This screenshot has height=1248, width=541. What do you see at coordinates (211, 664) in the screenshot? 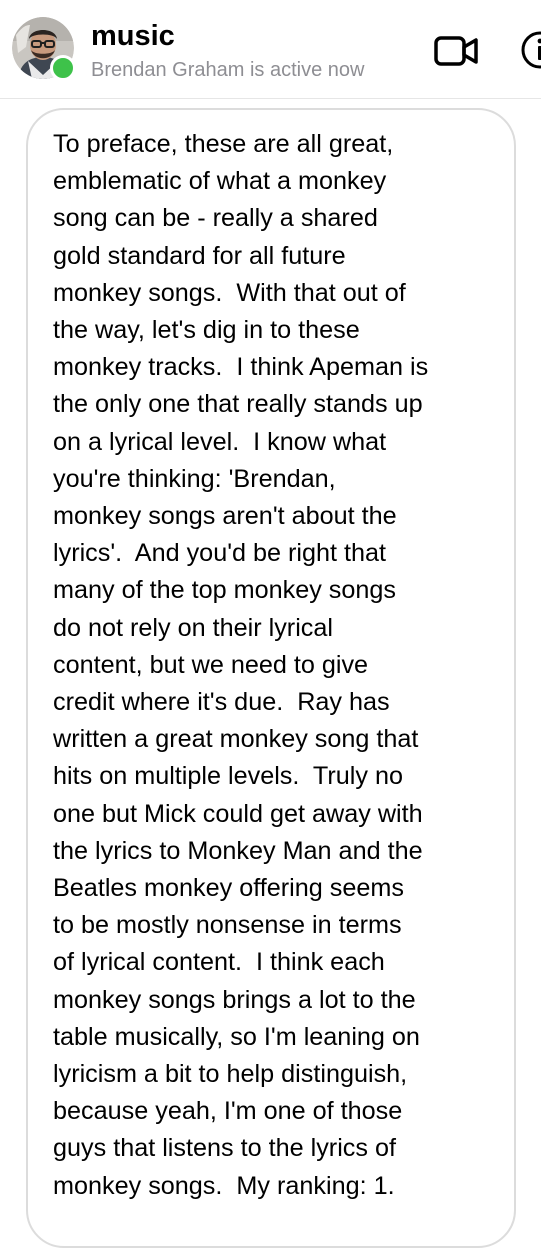
I see `message-line: content, but we need to give` at bounding box center [211, 664].